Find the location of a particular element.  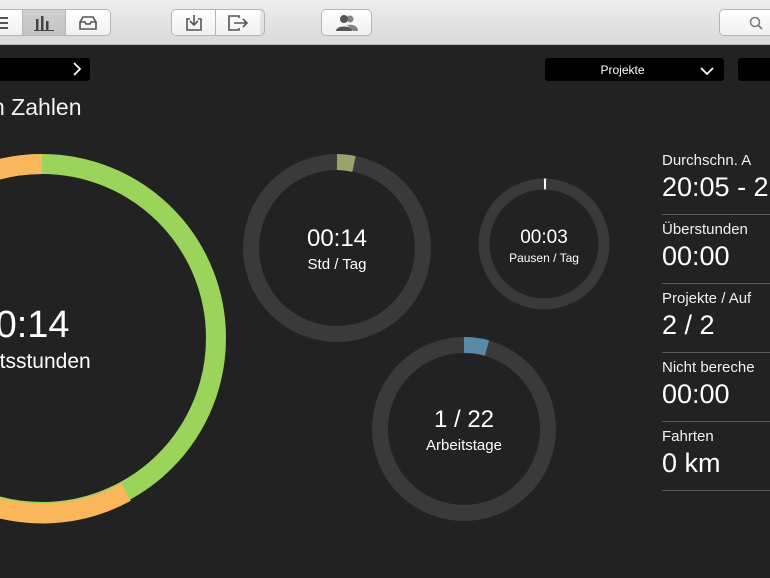

stat-value: 2 / 2 is located at coordinates (688, 325).